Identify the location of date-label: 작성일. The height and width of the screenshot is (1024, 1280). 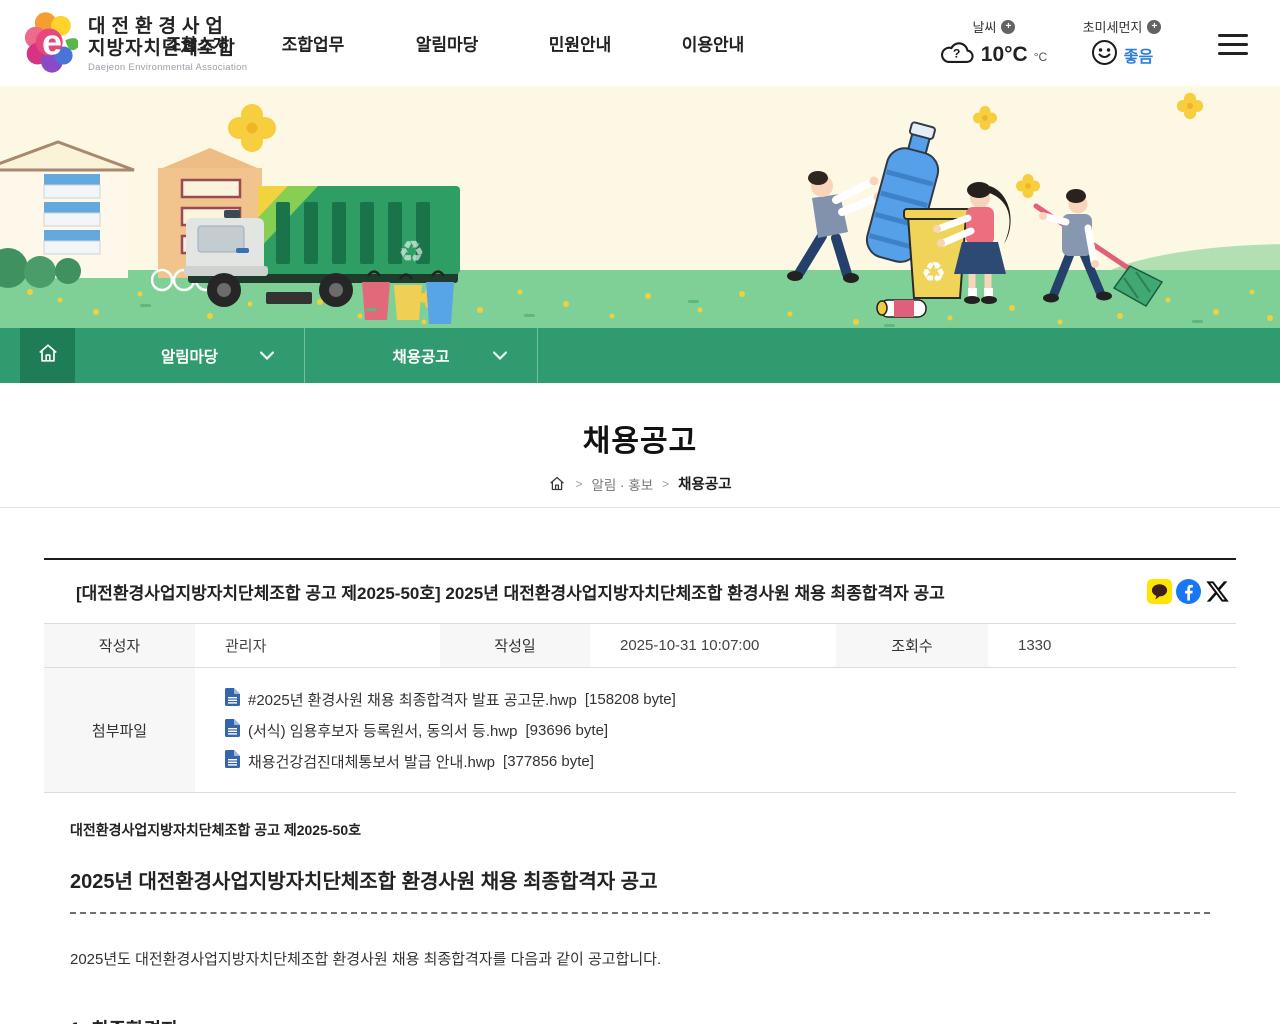
(515, 645).